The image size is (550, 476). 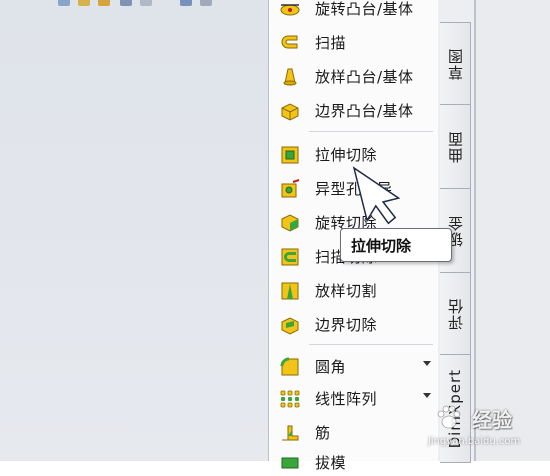 I want to click on menu-item-label: 旋转凸台/基体, so click(x=364, y=9).